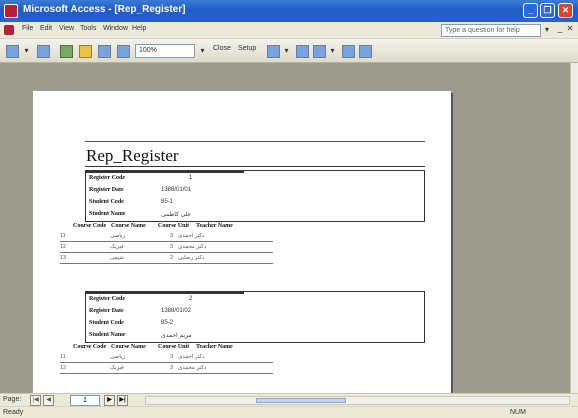 This screenshot has height=418, width=578. What do you see at coordinates (547, 29) in the screenshot?
I see `help-dropdown-arrow: ▾` at bounding box center [547, 29].